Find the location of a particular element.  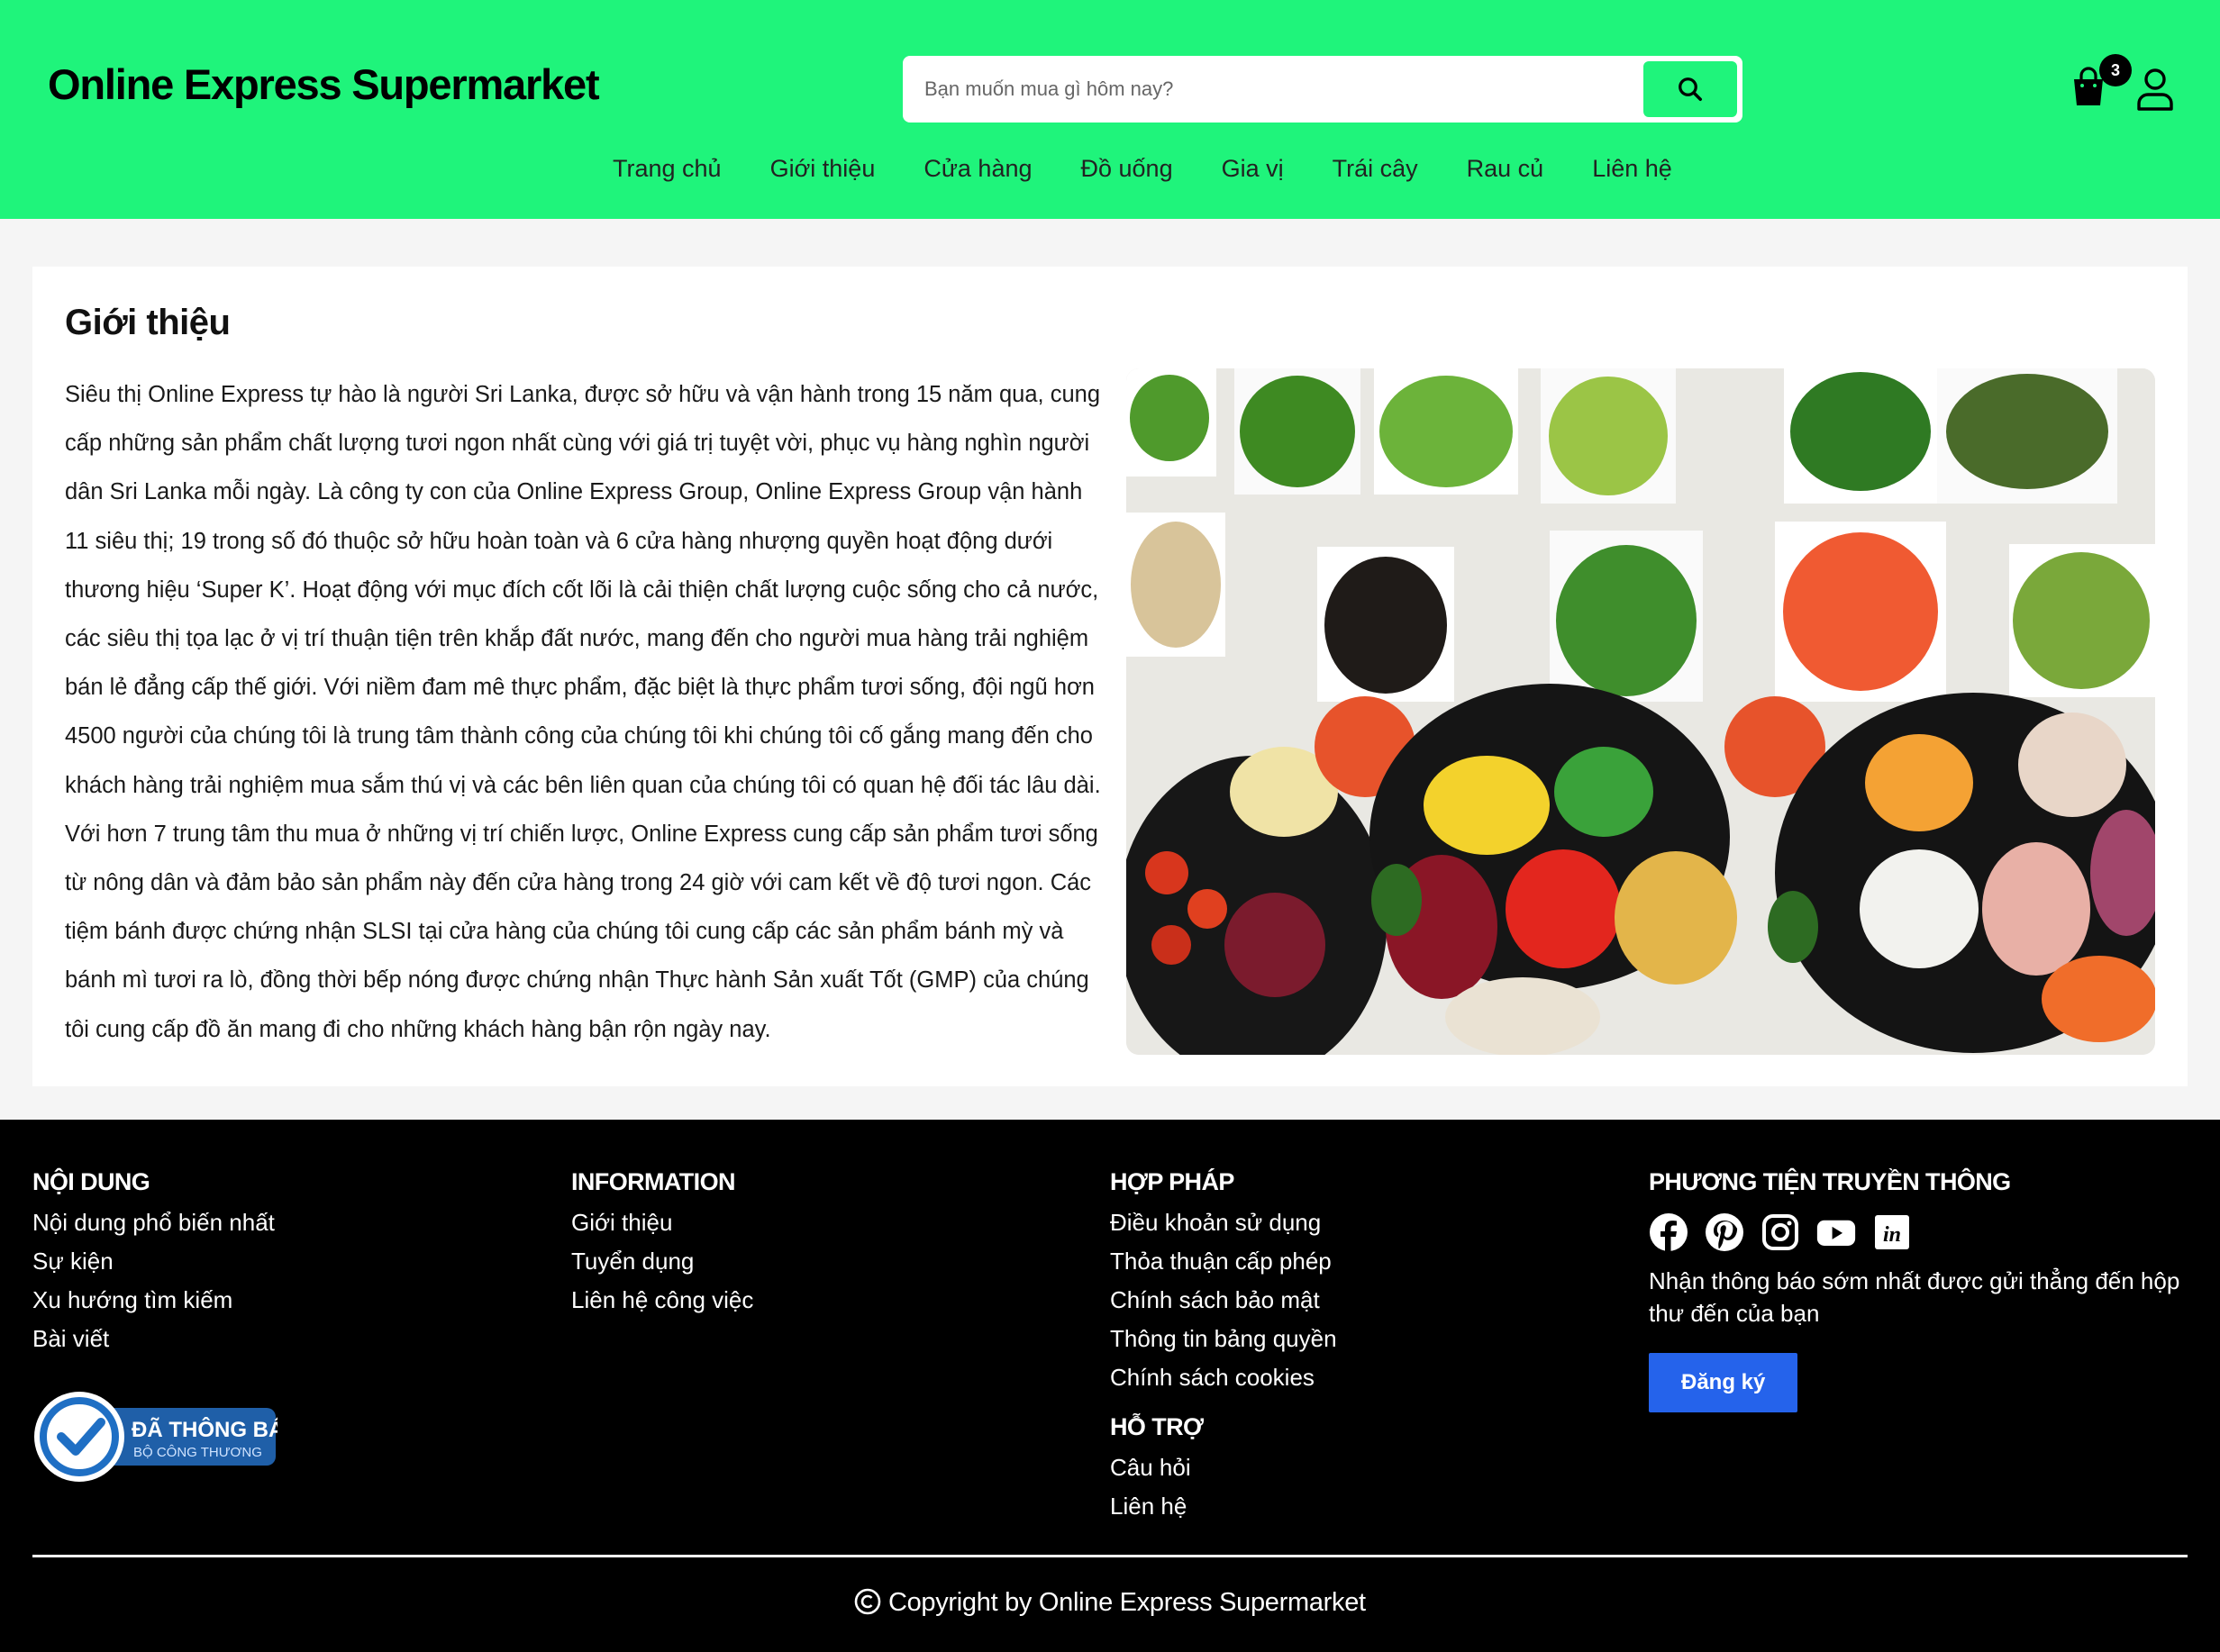

nav-vegetables: Rau củ is located at coordinates (1505, 169).